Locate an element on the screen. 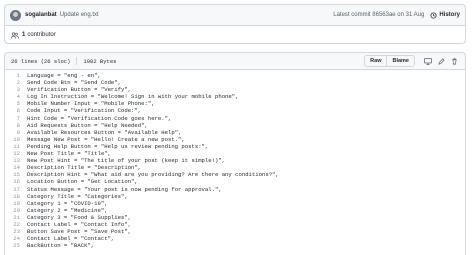  line-number: 12 is located at coordinates (16, 153).